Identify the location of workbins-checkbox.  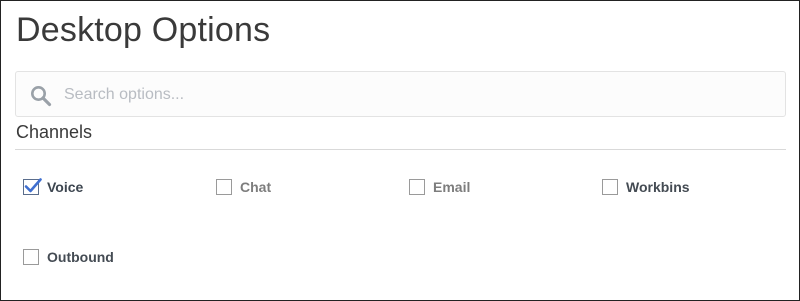
(610, 187).